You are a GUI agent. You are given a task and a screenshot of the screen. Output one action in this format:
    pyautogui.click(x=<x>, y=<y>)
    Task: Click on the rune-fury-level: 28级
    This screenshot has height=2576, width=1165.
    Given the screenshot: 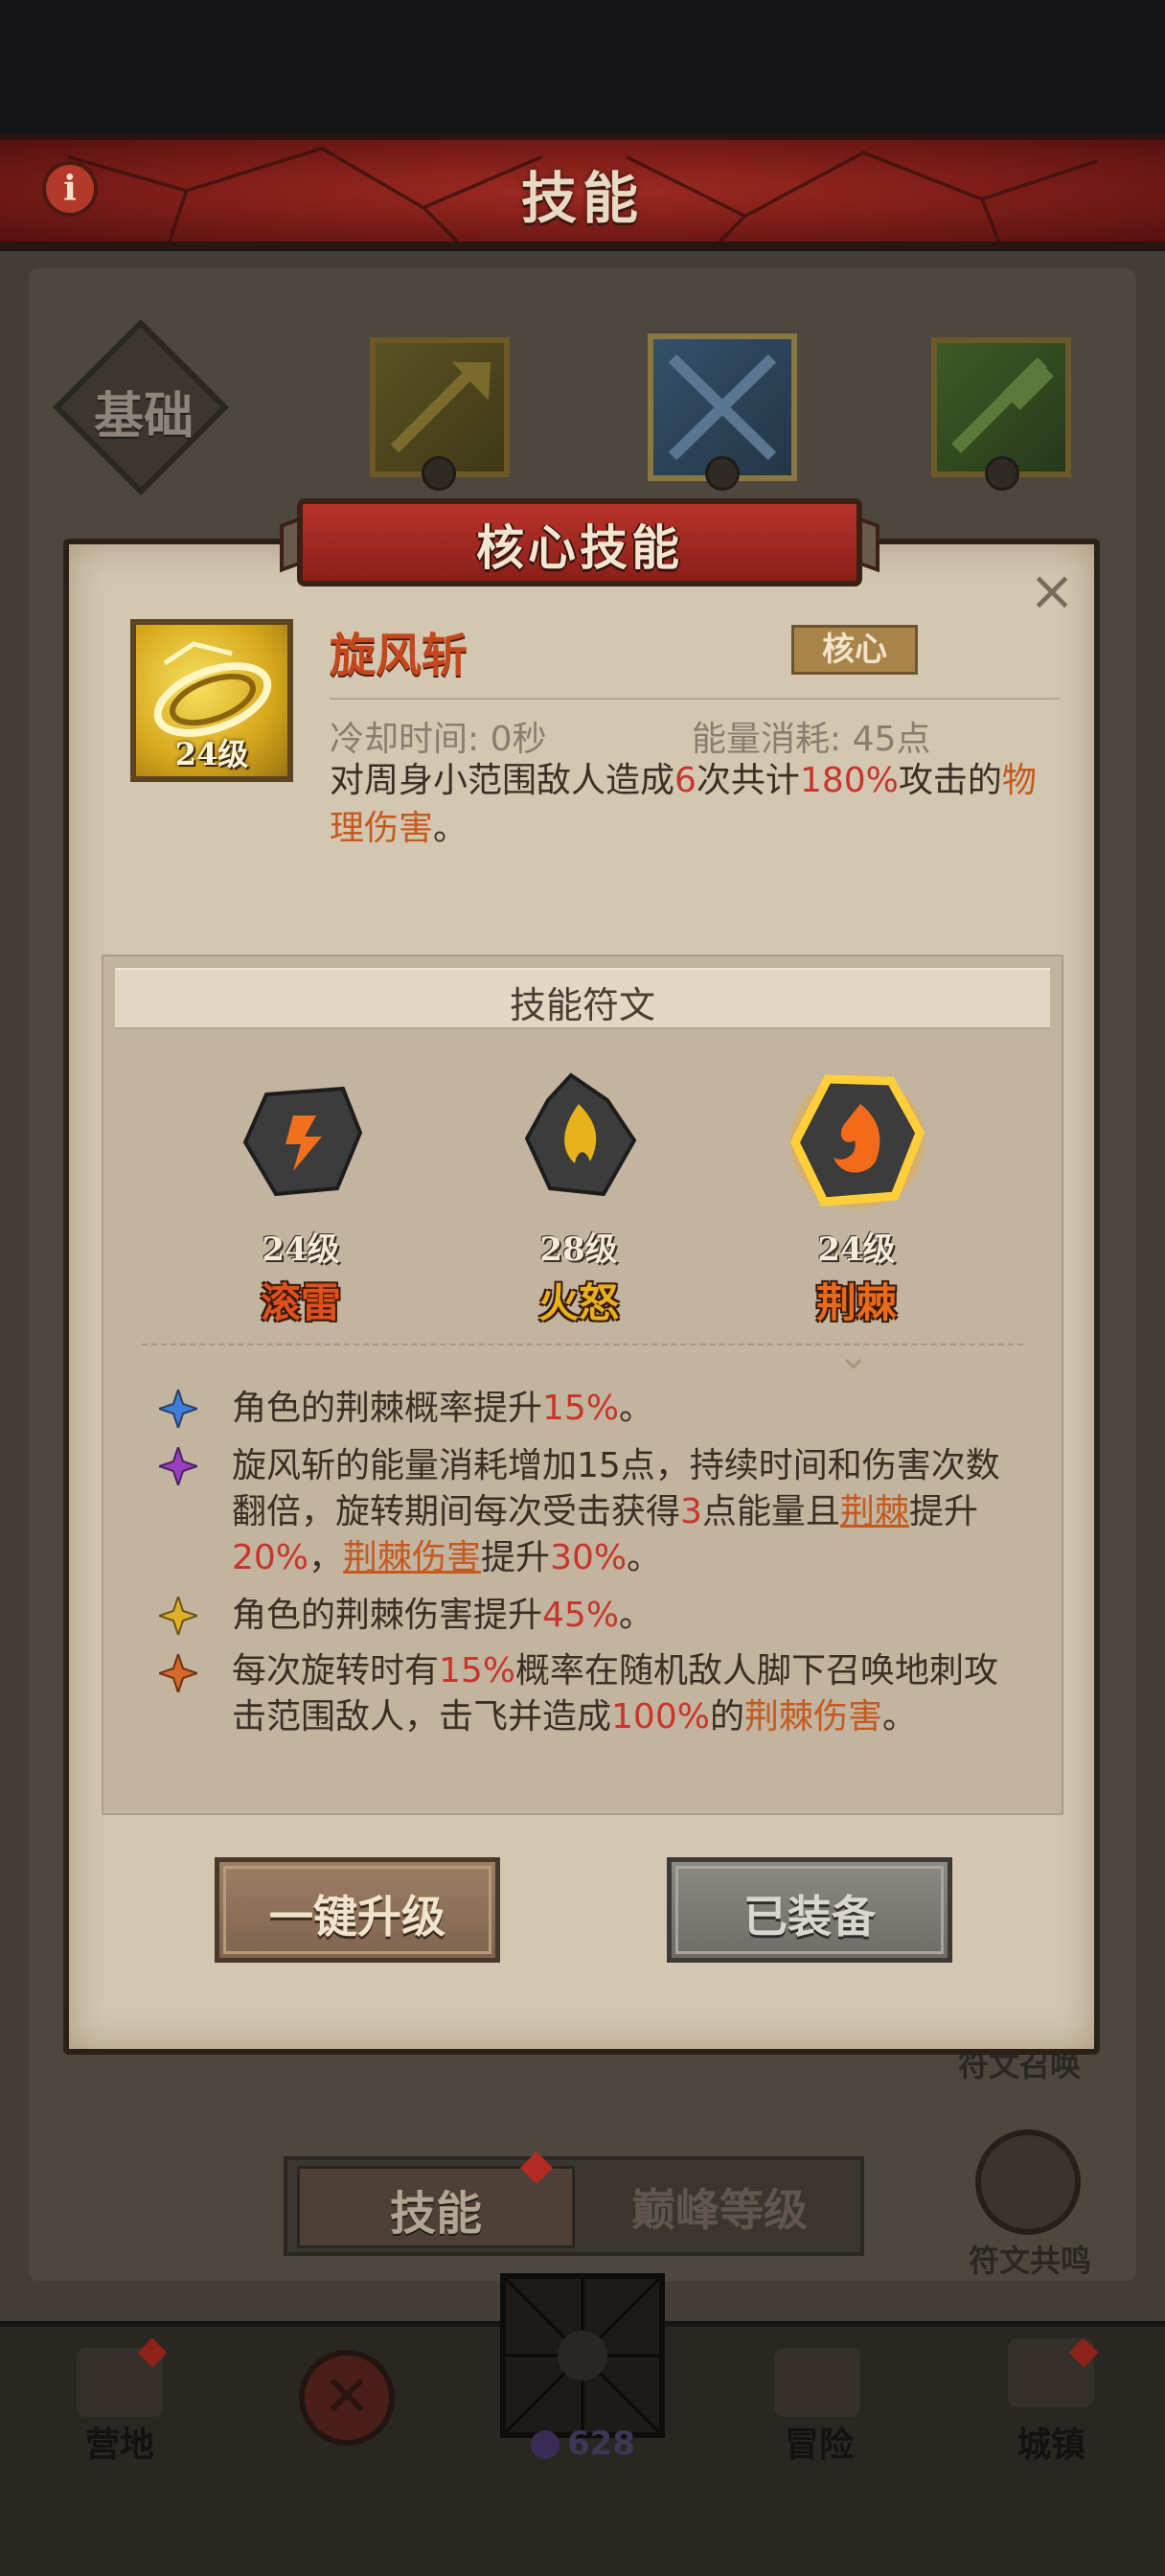 What is the action you would take?
    pyautogui.click(x=578, y=1249)
    